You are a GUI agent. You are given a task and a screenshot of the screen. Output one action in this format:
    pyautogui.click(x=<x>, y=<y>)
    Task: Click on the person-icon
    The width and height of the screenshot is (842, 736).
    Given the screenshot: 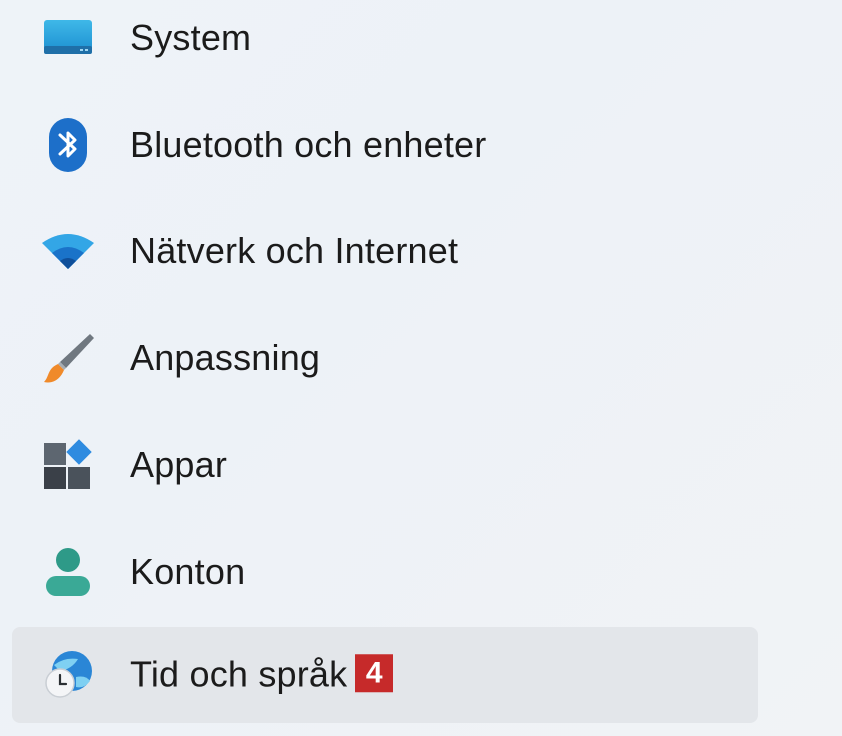 What is the action you would take?
    pyautogui.click(x=68, y=572)
    